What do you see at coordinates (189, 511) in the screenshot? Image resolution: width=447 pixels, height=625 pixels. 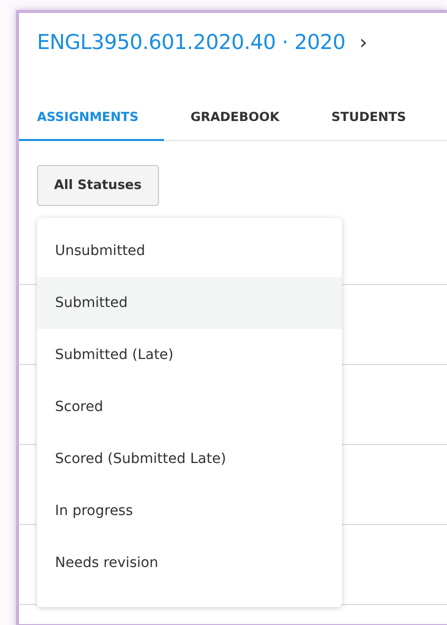 I see `menu-item: In progress` at bounding box center [189, 511].